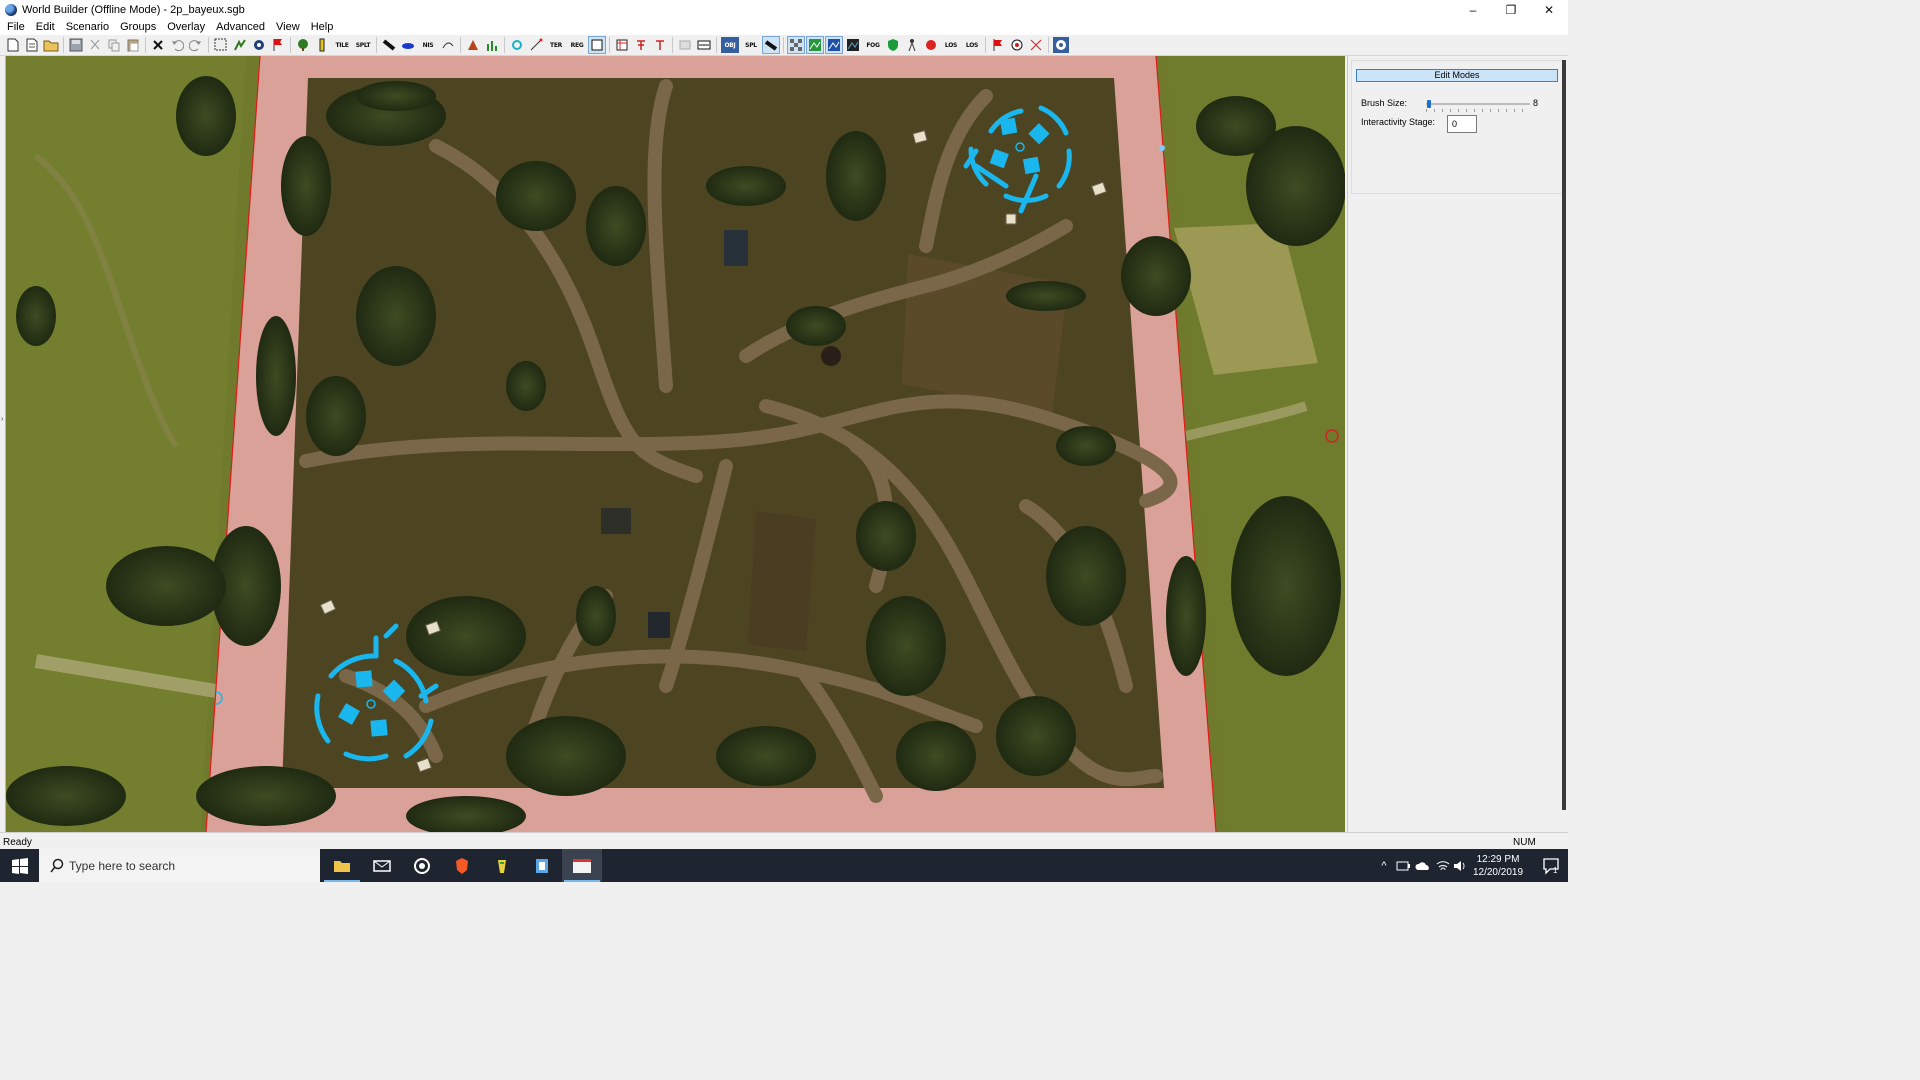 The image size is (1920, 1080). What do you see at coordinates (1061, 45) in the screenshot?
I see `blue-gear-icon` at bounding box center [1061, 45].